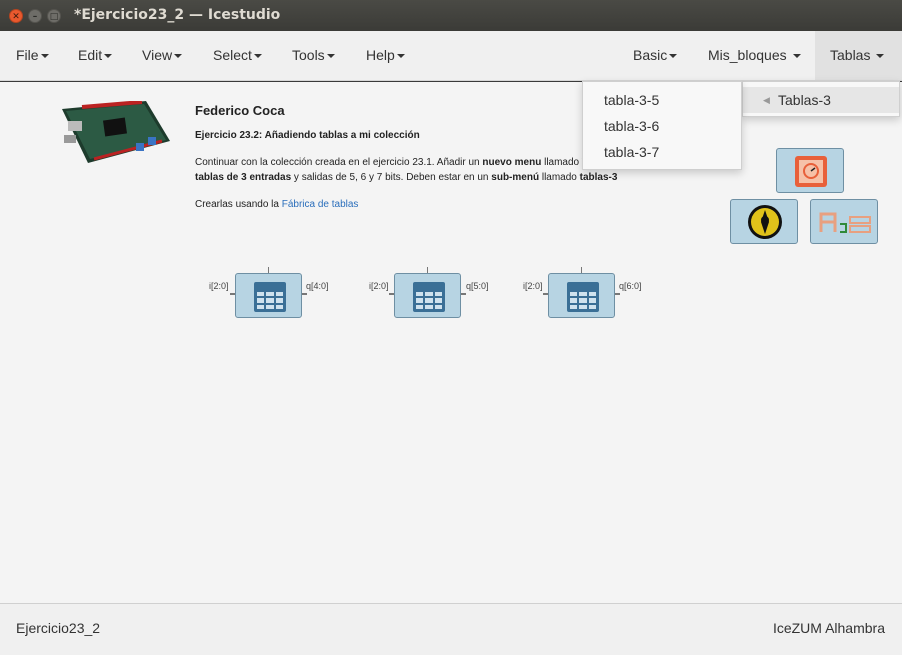  I want to click on tables-logo-icon, so click(845, 222).